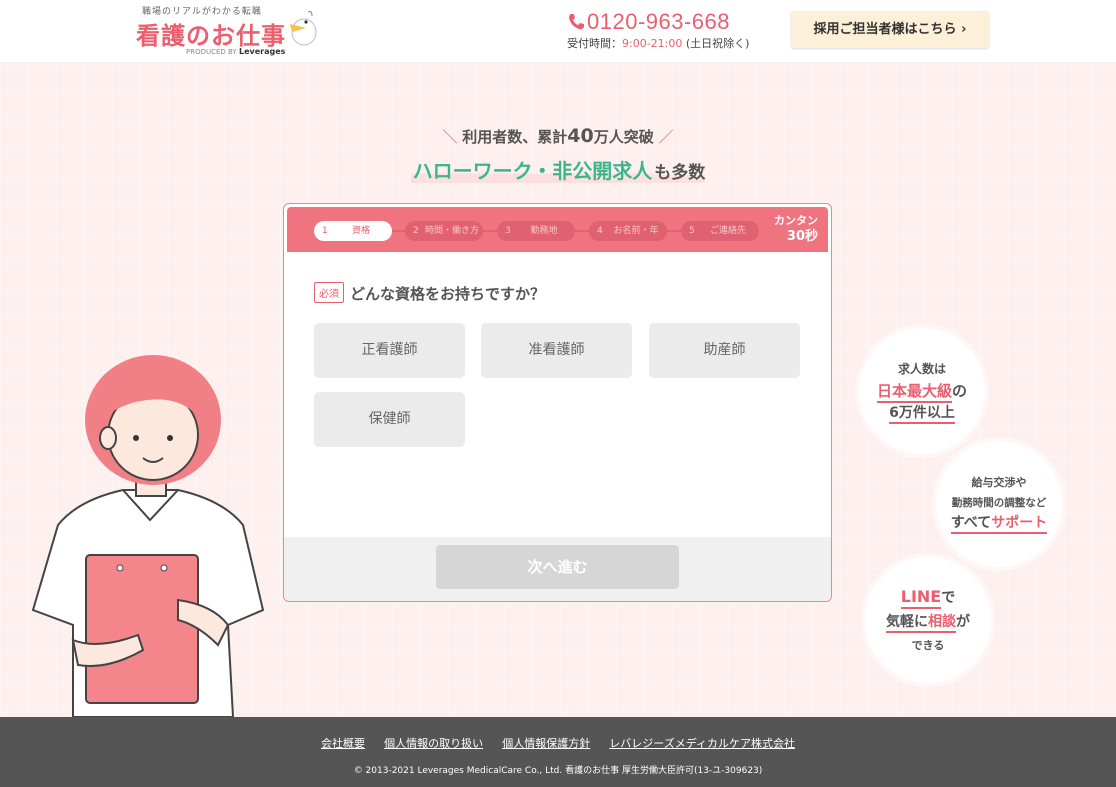  Describe the element at coordinates (558, 136) in the screenshot. I see `catch-users: ＼ 利用者数、累計40万人突破 ／` at that location.